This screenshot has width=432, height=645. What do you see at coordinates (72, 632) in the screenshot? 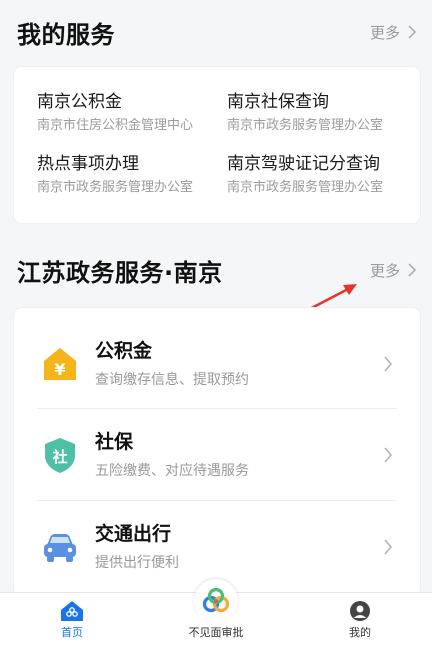
I see `tab-label: 首页` at bounding box center [72, 632].